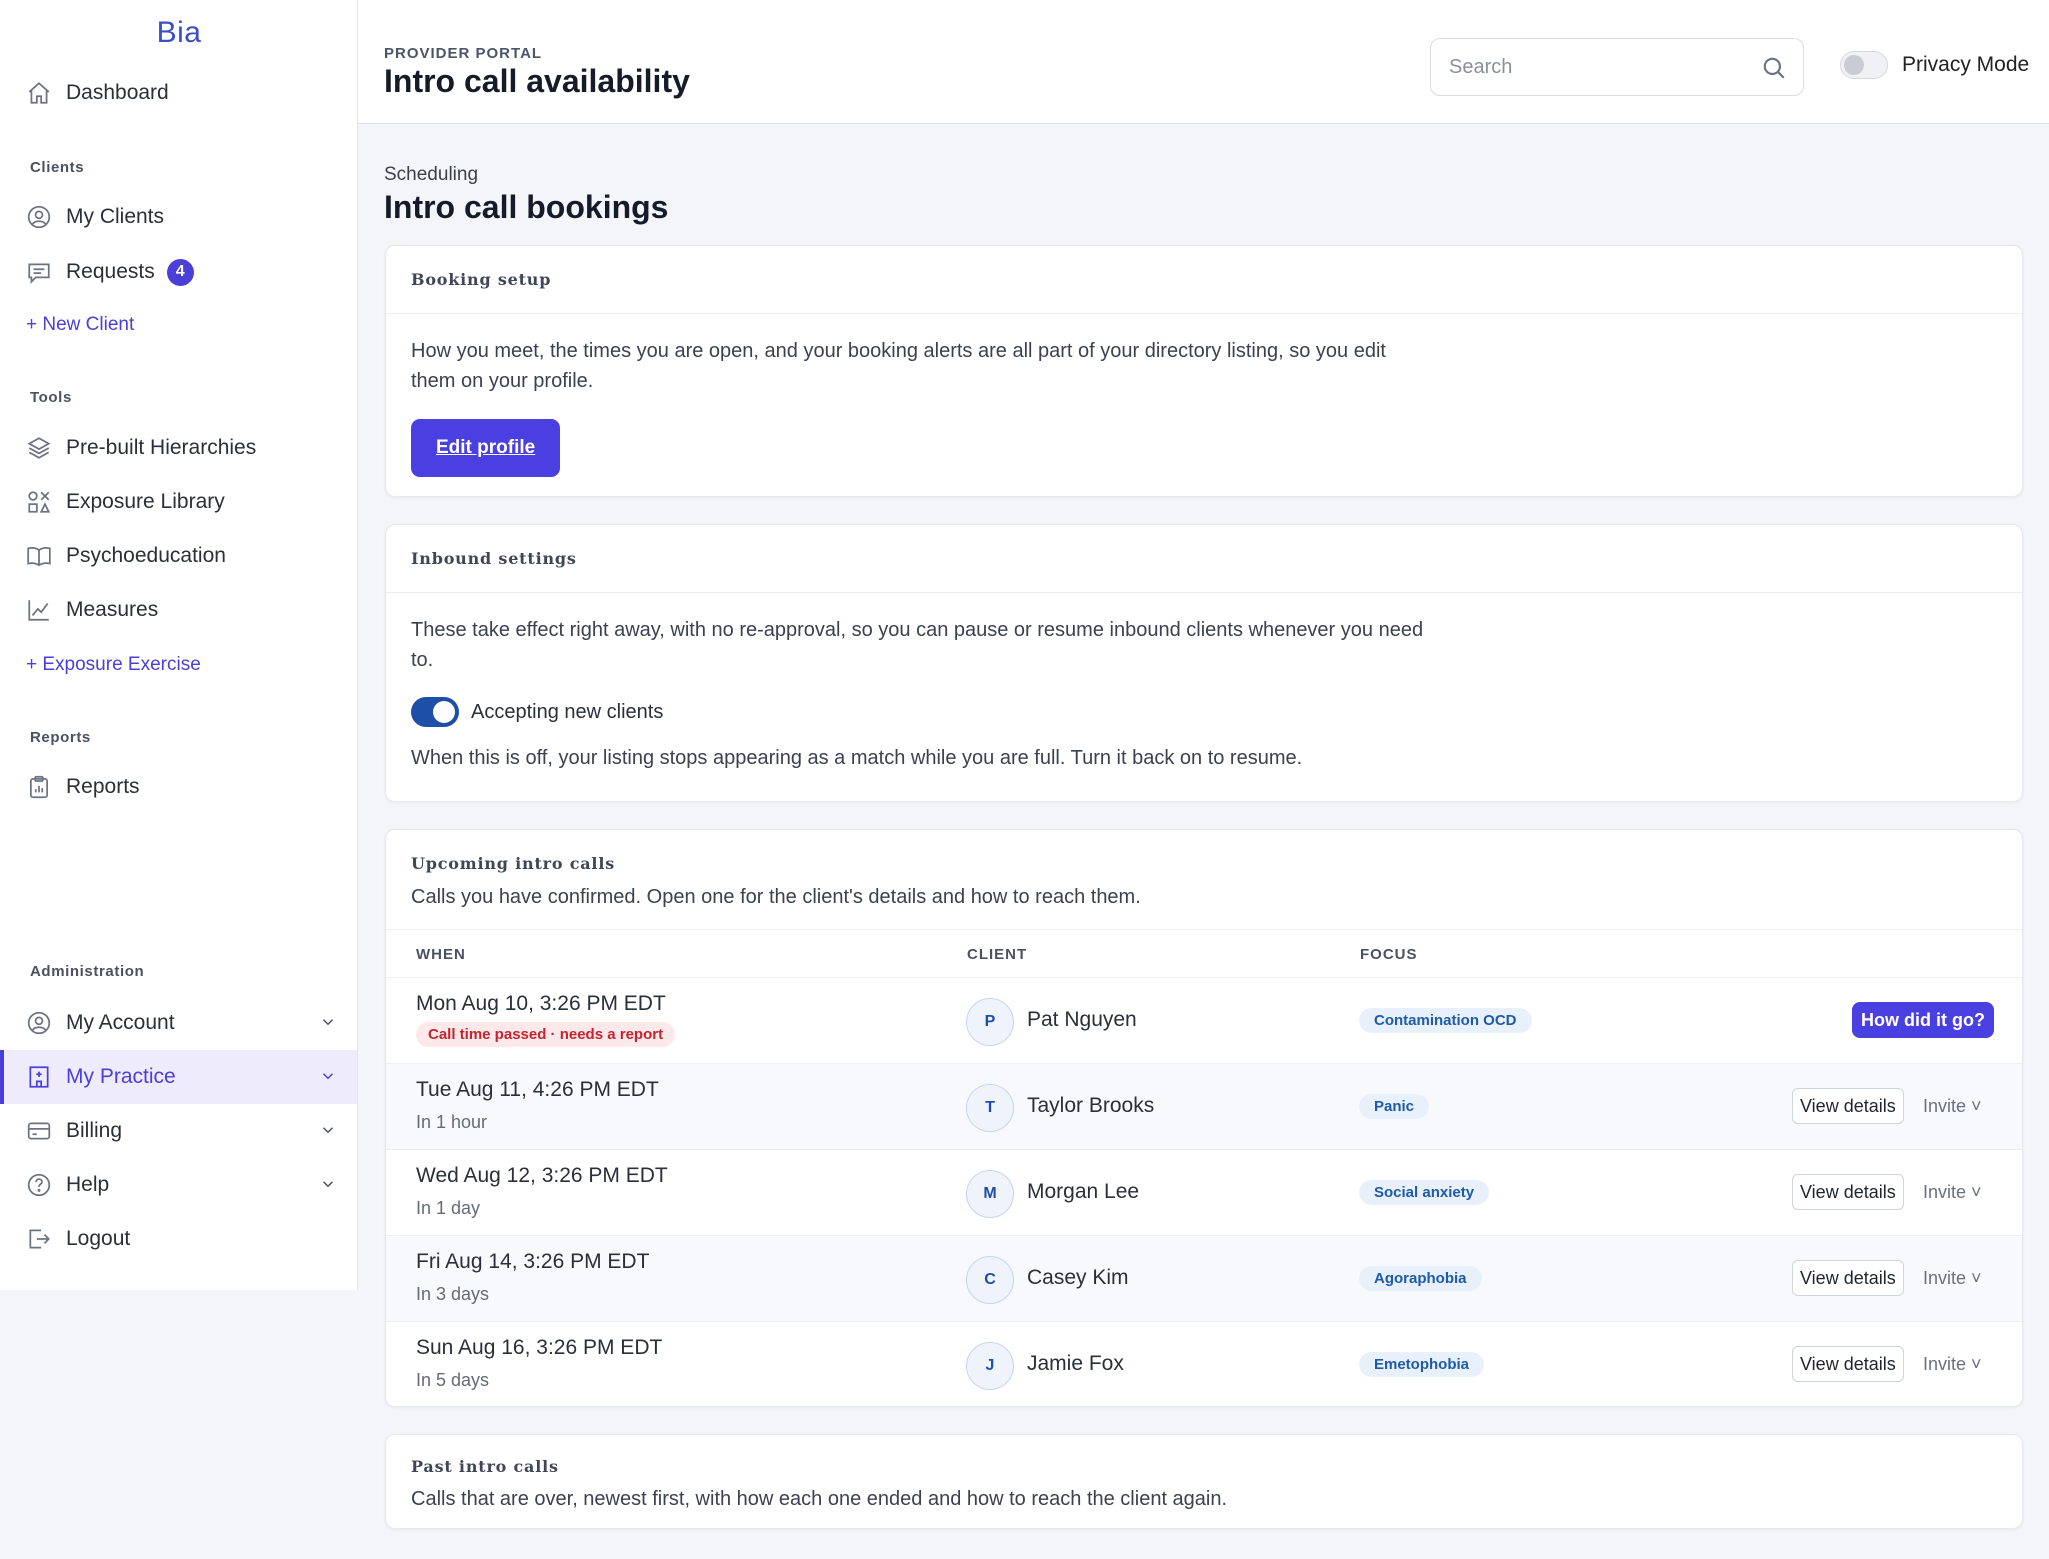 The width and height of the screenshot is (2049, 1559). What do you see at coordinates (1445, 1020) in the screenshot?
I see `focus-tag: Contamination OCD` at bounding box center [1445, 1020].